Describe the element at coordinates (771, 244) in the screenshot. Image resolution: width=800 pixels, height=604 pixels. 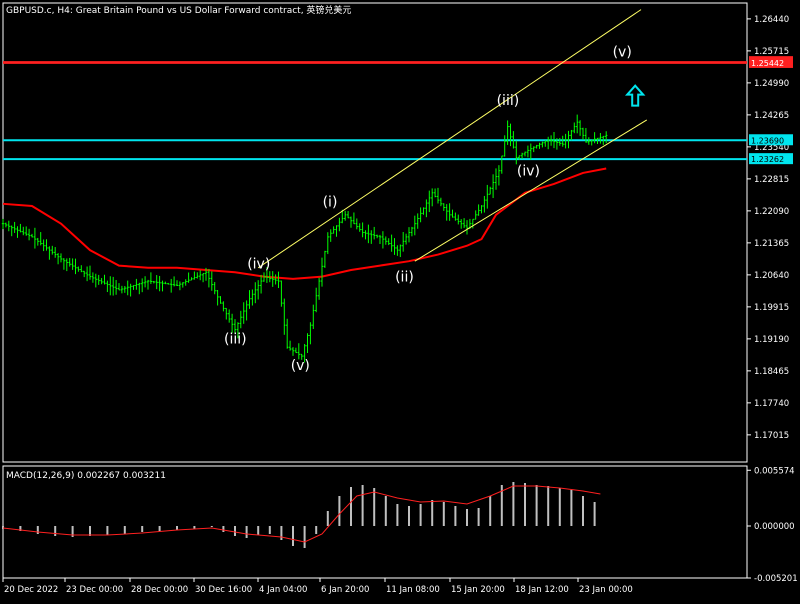
I see `price-axis-label: 1.21365` at that location.